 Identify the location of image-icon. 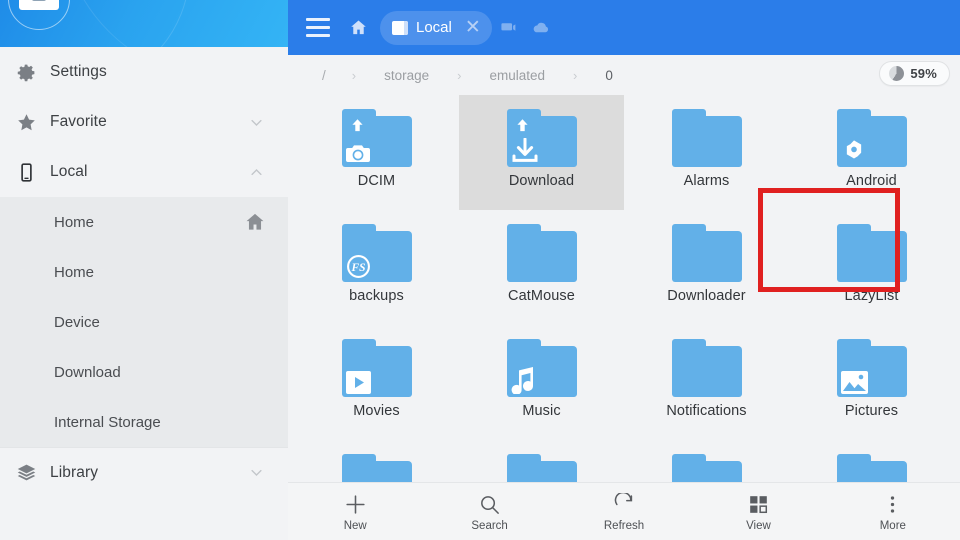
(854, 382).